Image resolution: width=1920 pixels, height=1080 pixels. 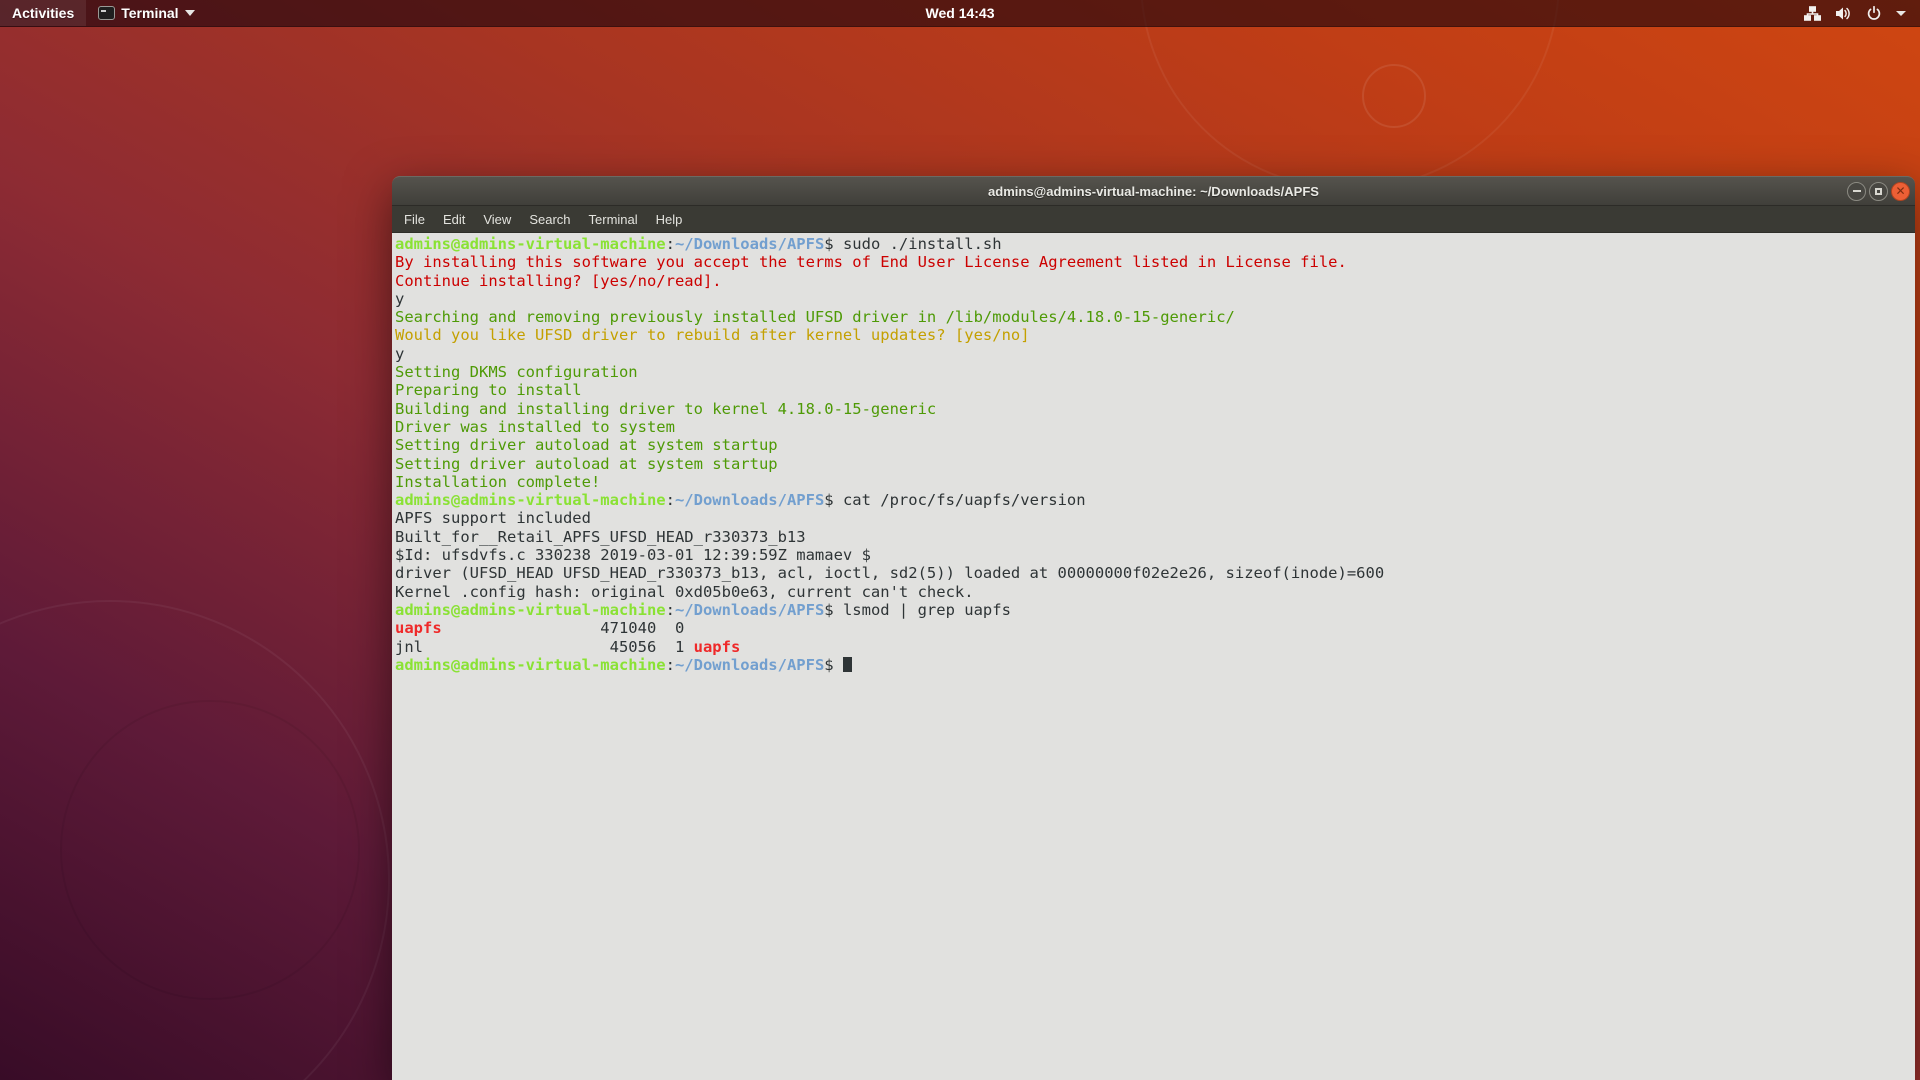 I want to click on activities-button: Activities, so click(x=43, y=13).